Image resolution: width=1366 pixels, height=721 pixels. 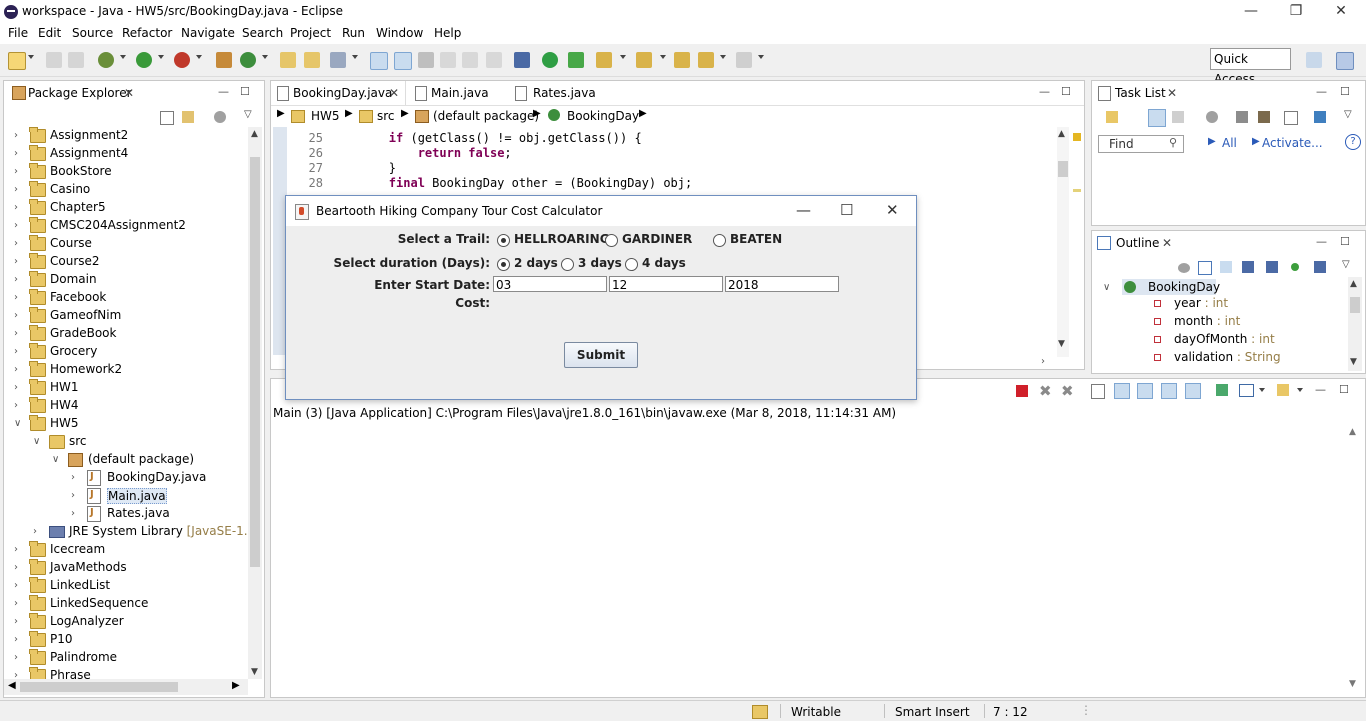 What do you see at coordinates (126, 226) in the screenshot?
I see `tree-item: › CMSC204Assignment2` at bounding box center [126, 226].